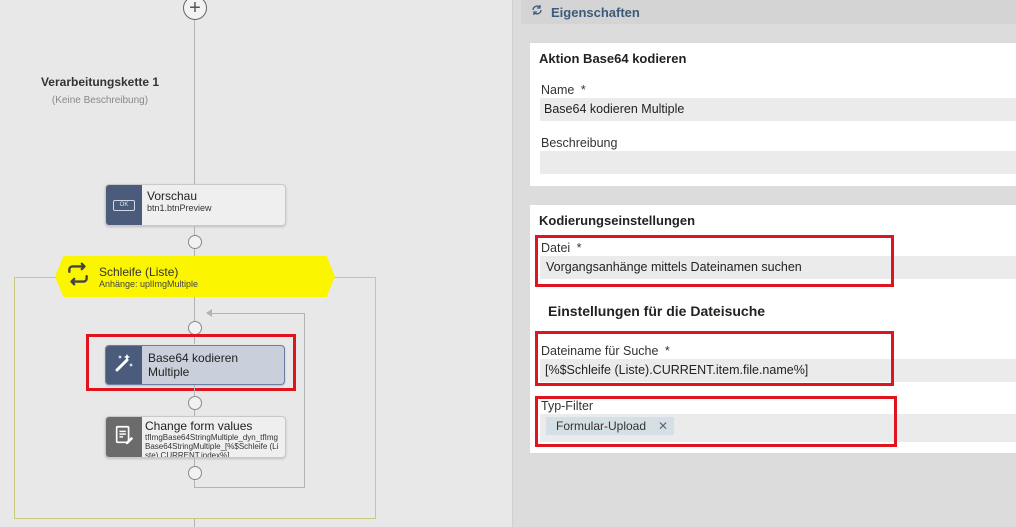 This screenshot has width=1016, height=527. I want to click on refresh-icon, so click(537, 12).